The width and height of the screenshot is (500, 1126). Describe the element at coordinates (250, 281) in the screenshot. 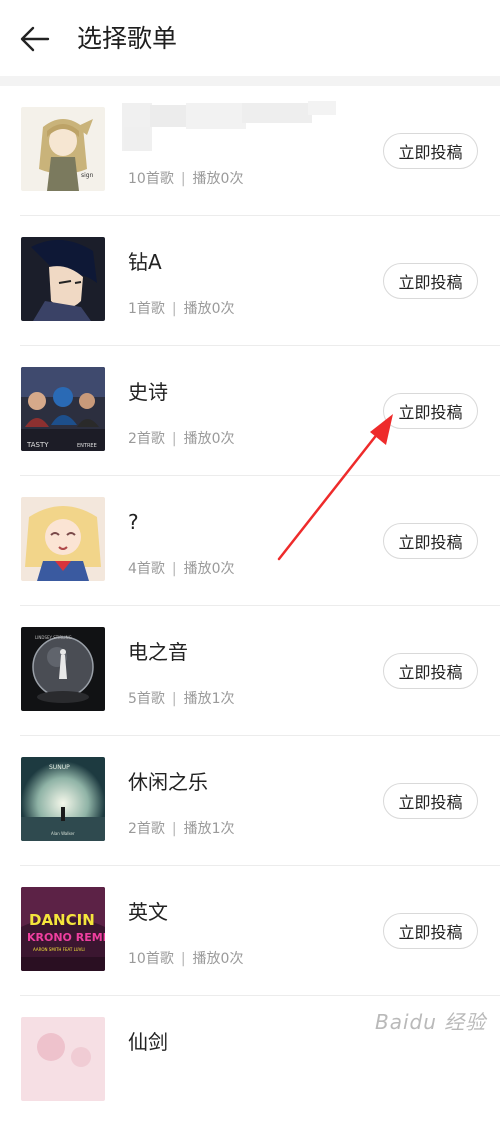

I see `playlist-row: 钻A 1首歌 | 播放0次 立即投稿` at that location.